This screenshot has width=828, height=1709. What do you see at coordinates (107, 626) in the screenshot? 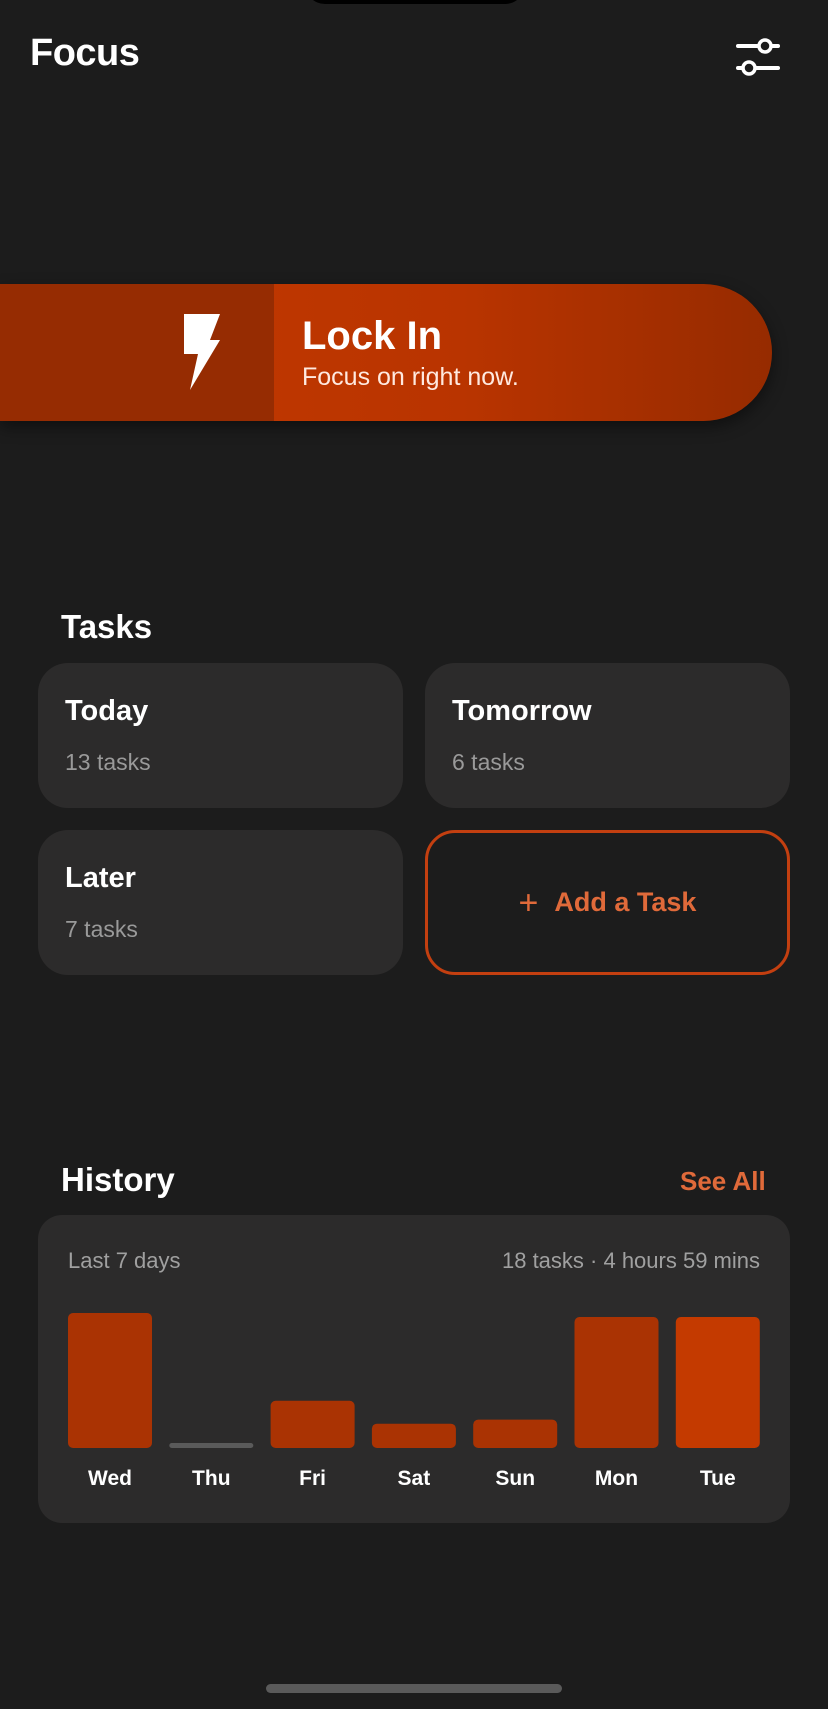
I see `tasks-section-title: Tasks` at bounding box center [107, 626].